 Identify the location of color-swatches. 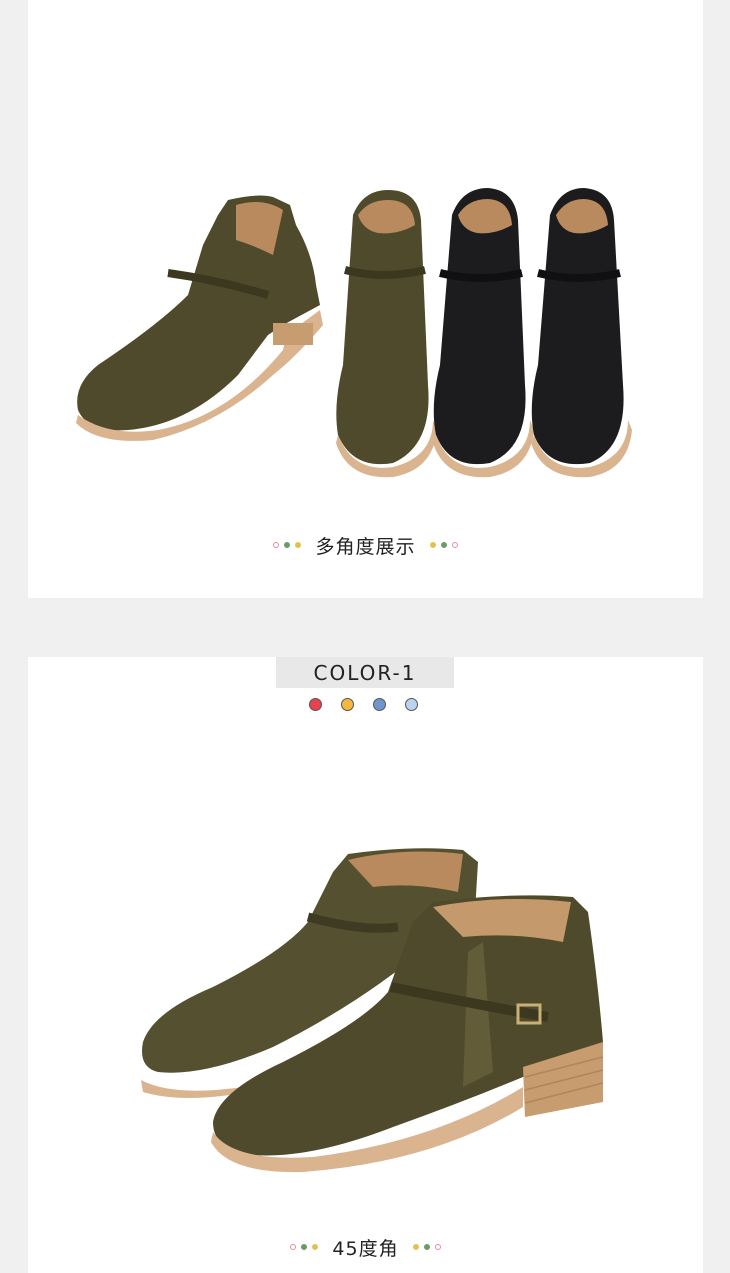
(363, 704).